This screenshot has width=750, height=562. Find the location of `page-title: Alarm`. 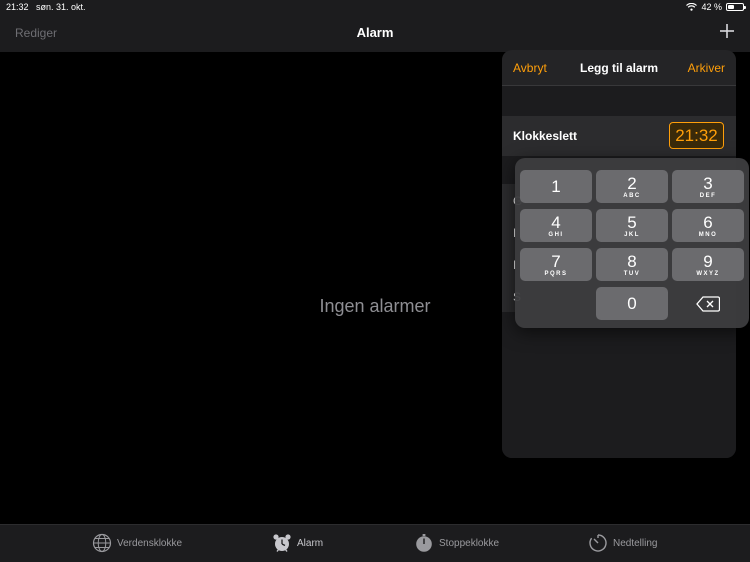

page-title: Alarm is located at coordinates (375, 32).